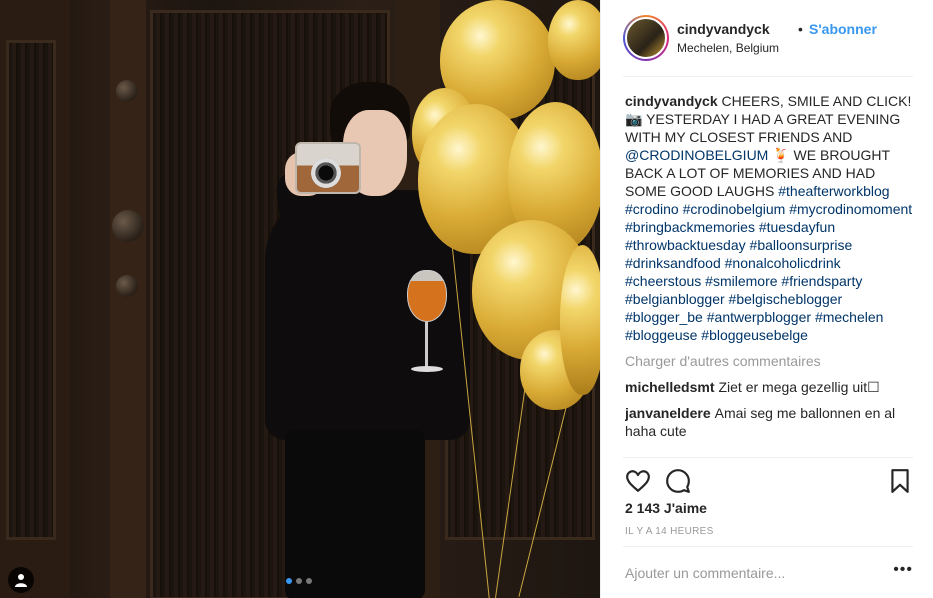 Image resolution: width=933 pixels, height=598 pixels. I want to click on caption-username: cindyvandyck, so click(671, 101).